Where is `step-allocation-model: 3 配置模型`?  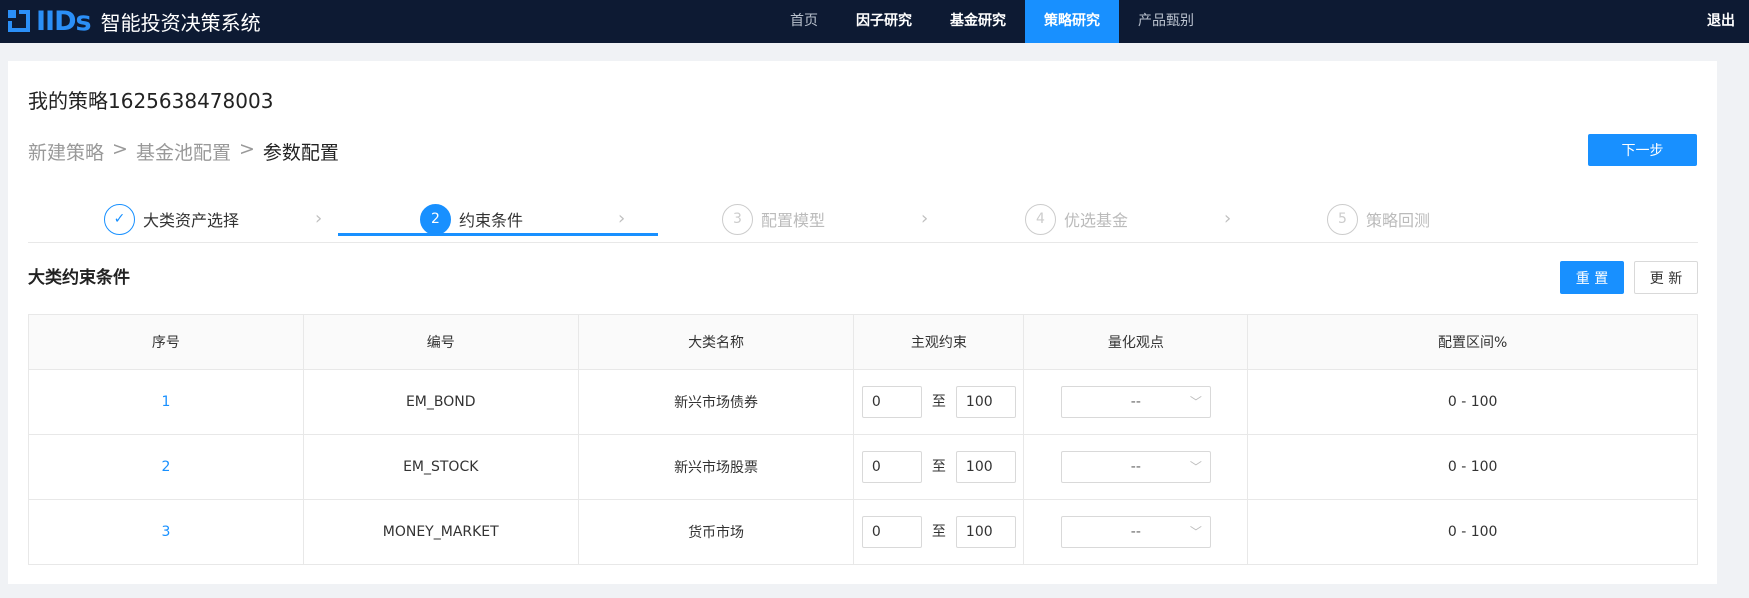 step-allocation-model: 3 配置模型 is located at coordinates (773, 219).